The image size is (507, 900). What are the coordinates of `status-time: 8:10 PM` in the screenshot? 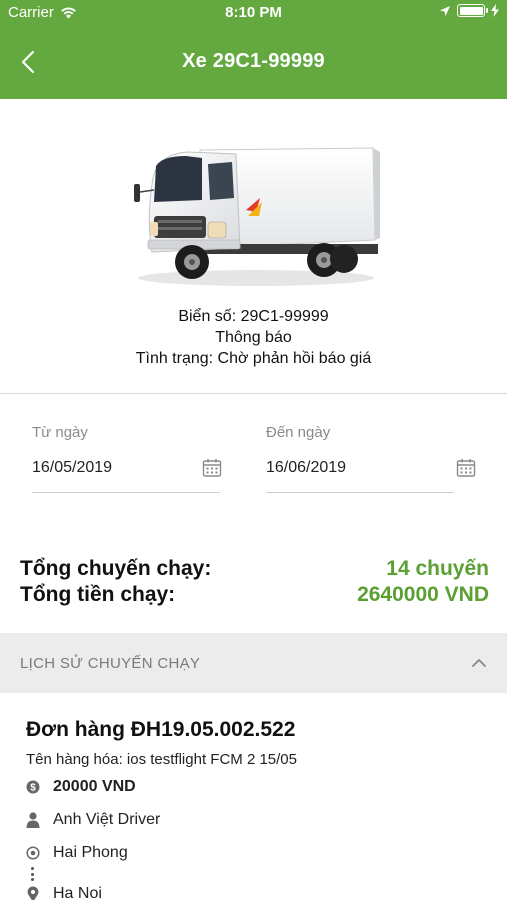 It's located at (253, 12).